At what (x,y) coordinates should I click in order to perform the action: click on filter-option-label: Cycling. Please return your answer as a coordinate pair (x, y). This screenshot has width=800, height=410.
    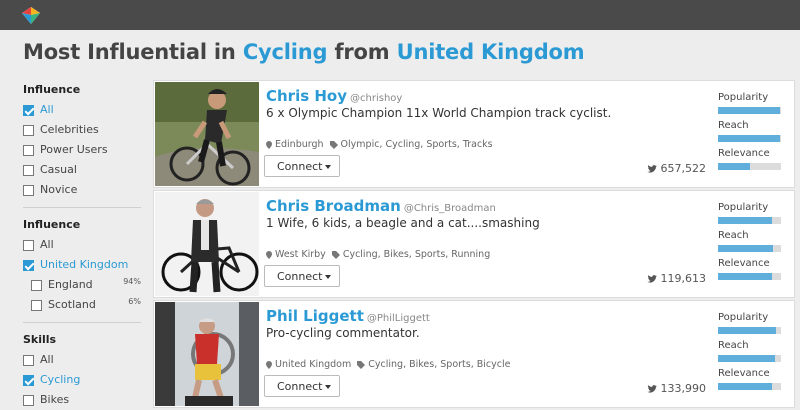
    Looking at the image, I should click on (60, 379).